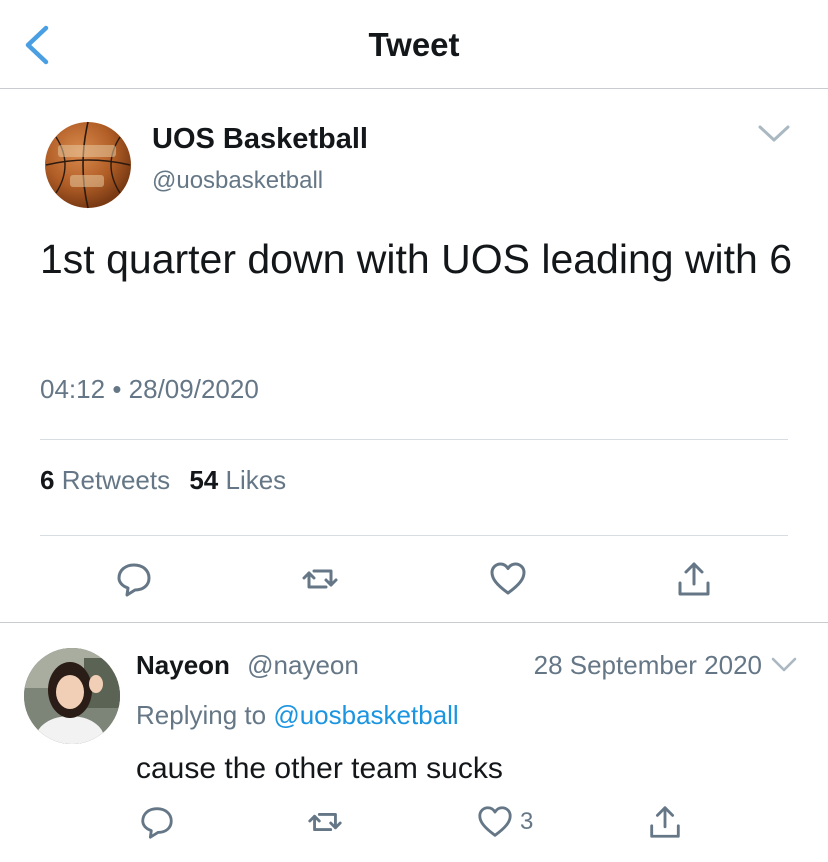 This screenshot has height=862, width=828. What do you see at coordinates (201, 715) in the screenshot?
I see `replying-to-label: Replying to` at bounding box center [201, 715].